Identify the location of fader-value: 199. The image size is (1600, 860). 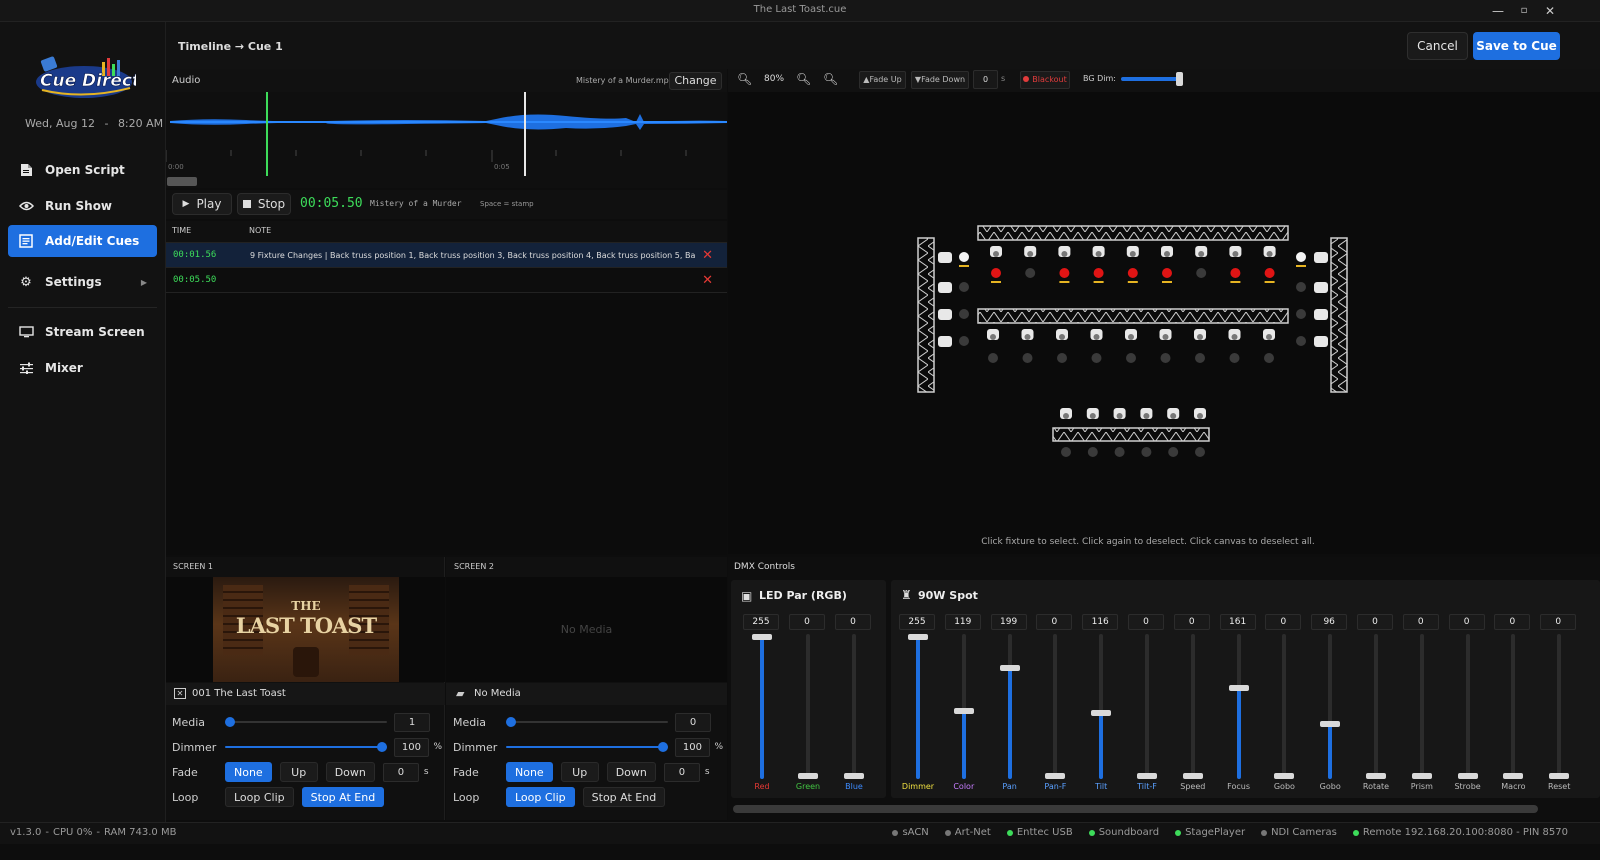
(1008, 622).